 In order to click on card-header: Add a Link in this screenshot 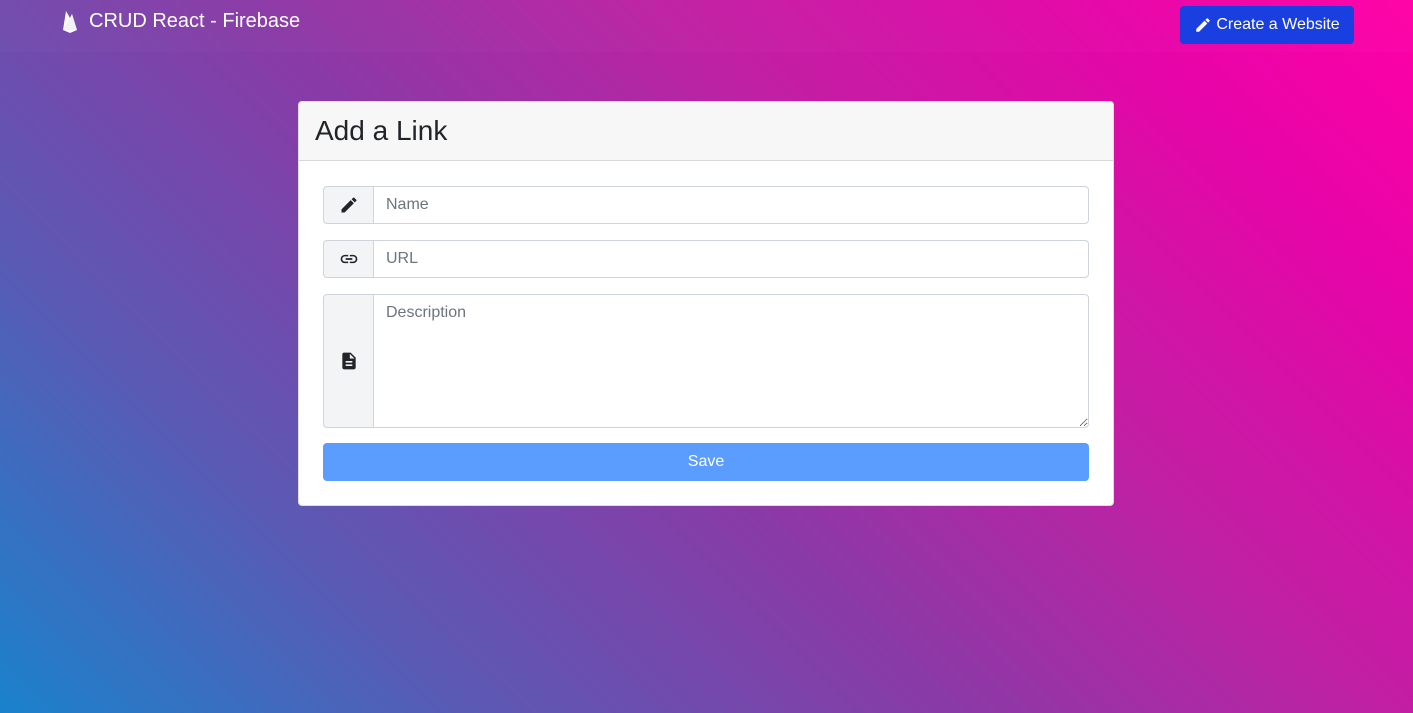, I will do `click(706, 131)`.